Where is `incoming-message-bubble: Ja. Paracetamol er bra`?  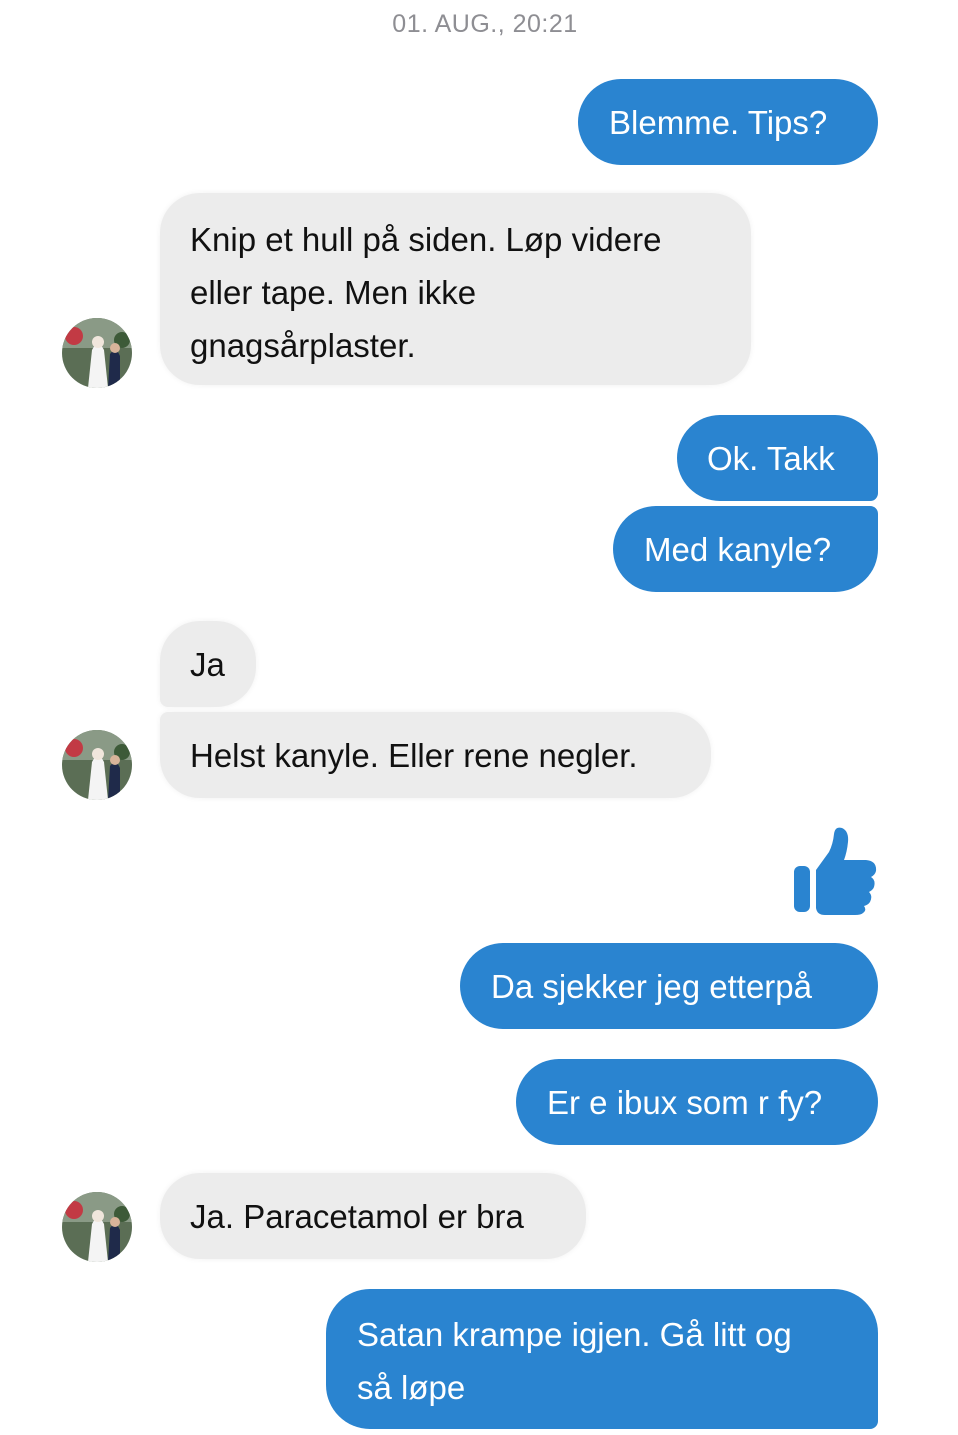
incoming-message-bubble: Ja. Paracetamol er bra is located at coordinates (373, 1216).